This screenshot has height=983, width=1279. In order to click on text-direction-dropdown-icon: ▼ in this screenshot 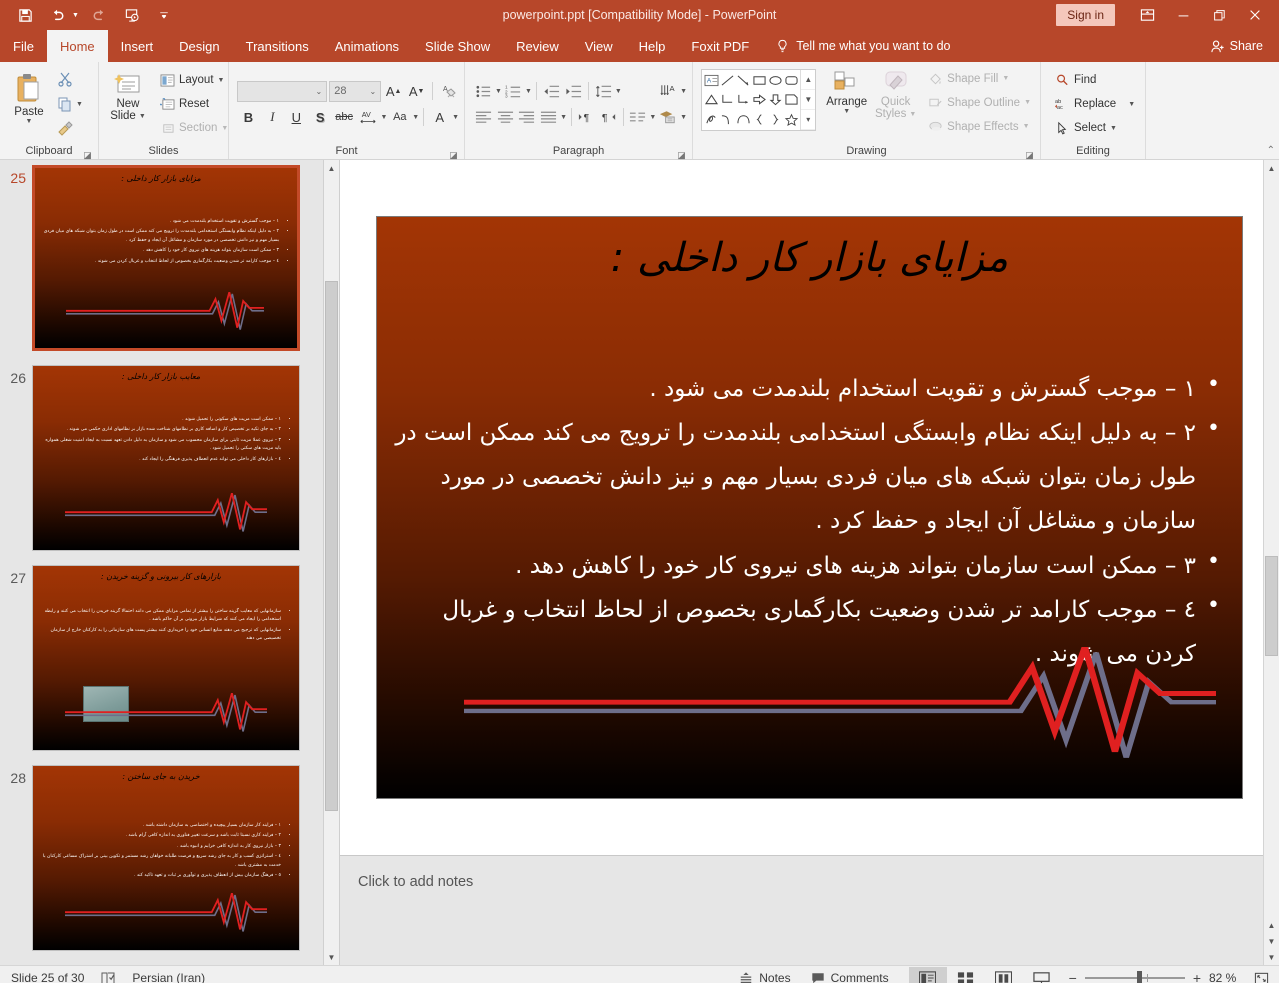, I will do `click(683, 91)`.